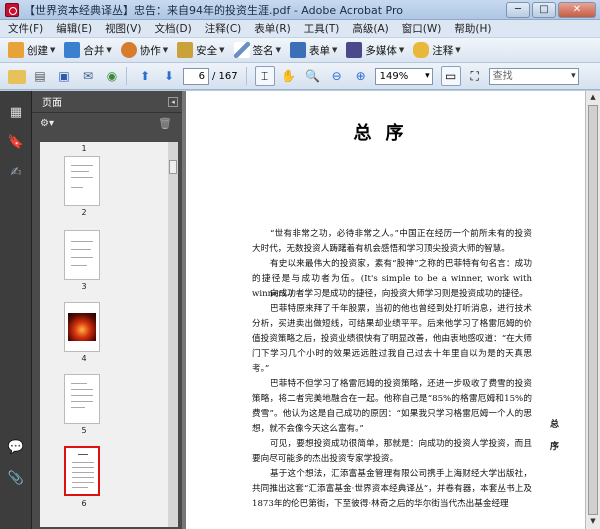 The image size is (600, 529). Describe the element at coordinates (17, 77) in the screenshot. I see `open-folder-icon` at that location.